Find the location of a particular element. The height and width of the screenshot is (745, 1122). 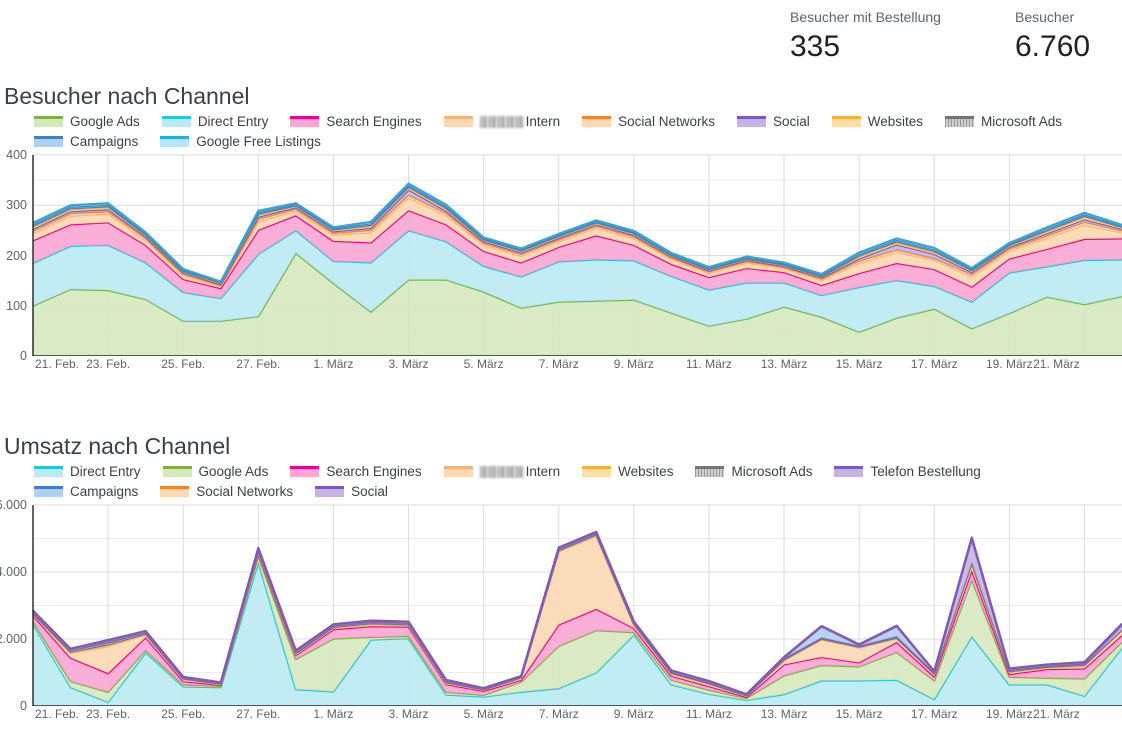

kpi-orders-value: 335 is located at coordinates (815, 46).